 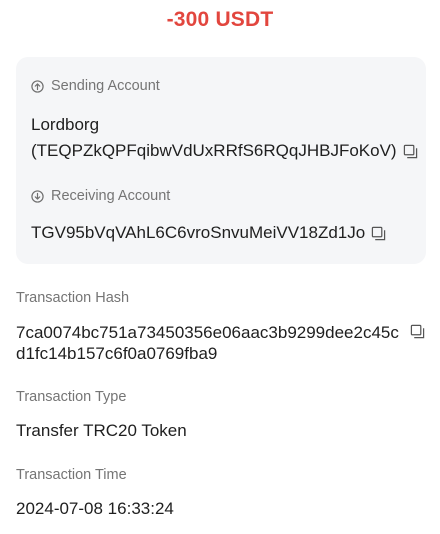 I want to click on sending-account-label: Sending Account, so click(x=105, y=86).